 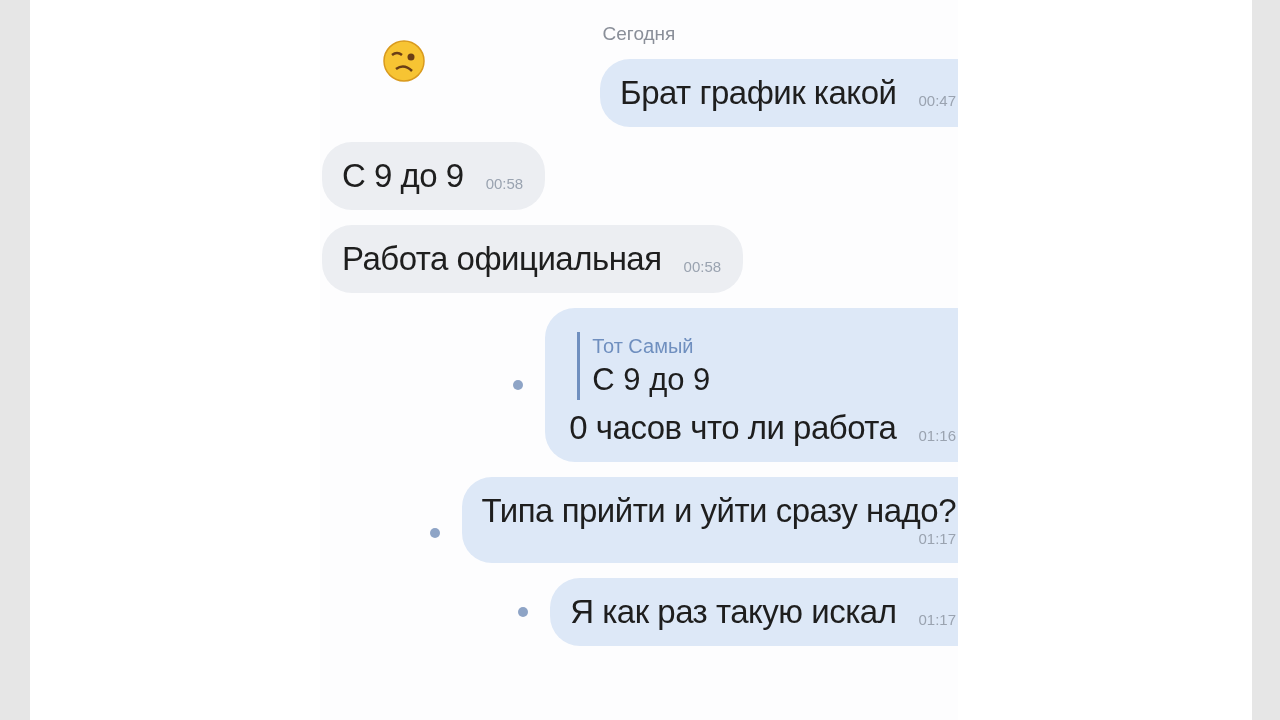 I want to click on quoted-text: С 9 до 9, so click(x=652, y=380).